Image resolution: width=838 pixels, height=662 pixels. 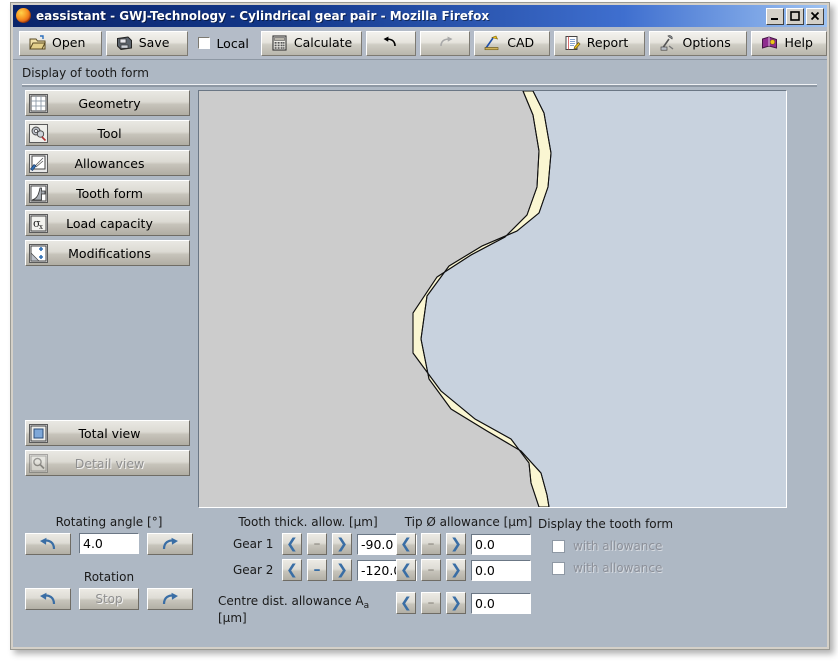 I want to click on sidebar-item-label: Tool, so click(x=109, y=133).